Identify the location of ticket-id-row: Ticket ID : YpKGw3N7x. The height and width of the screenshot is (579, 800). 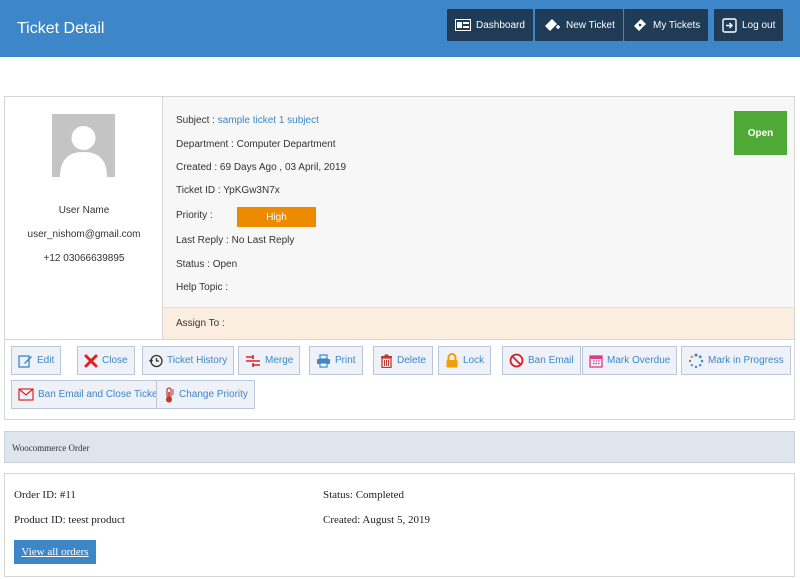
(228, 190).